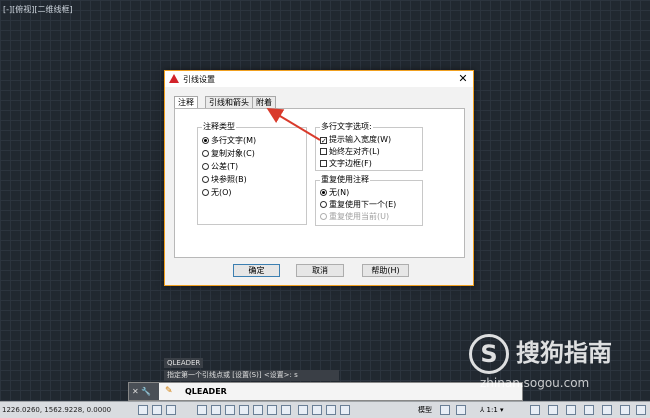 The width and height of the screenshot is (650, 418). What do you see at coordinates (607, 410) in the screenshot?
I see `isolate-objects-icon` at bounding box center [607, 410].